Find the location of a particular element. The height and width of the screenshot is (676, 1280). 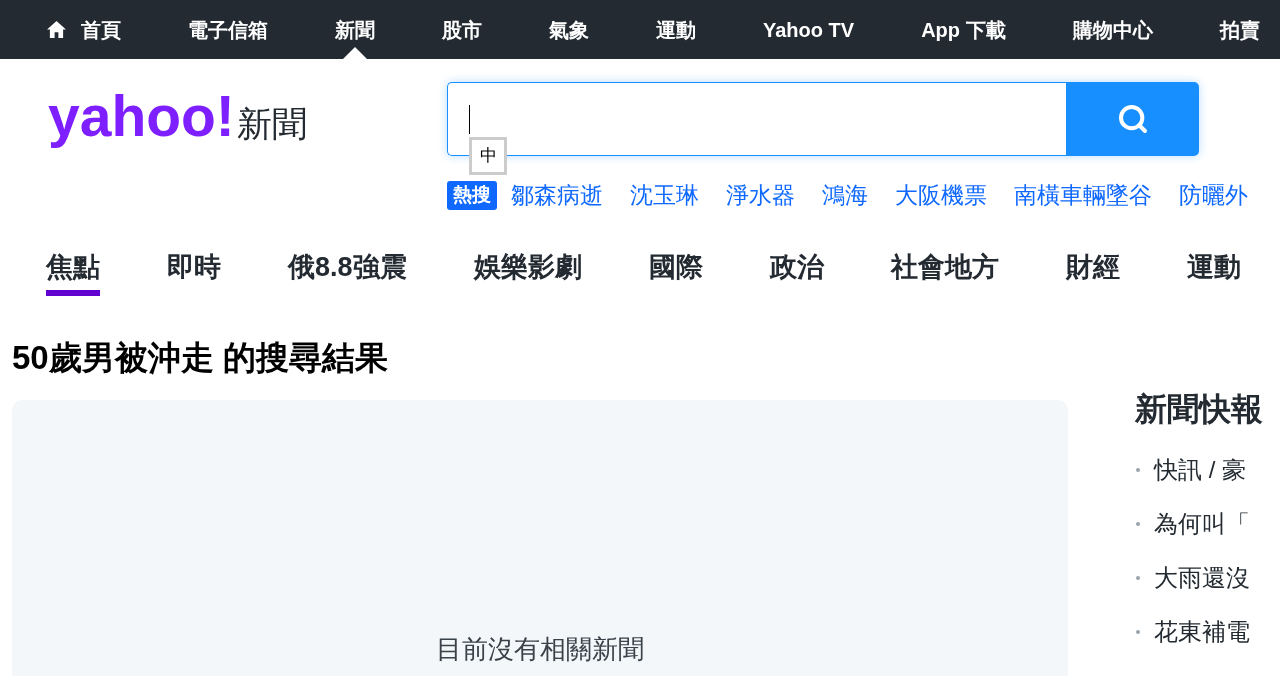

nav-link: 氣象 is located at coordinates (569, 29).